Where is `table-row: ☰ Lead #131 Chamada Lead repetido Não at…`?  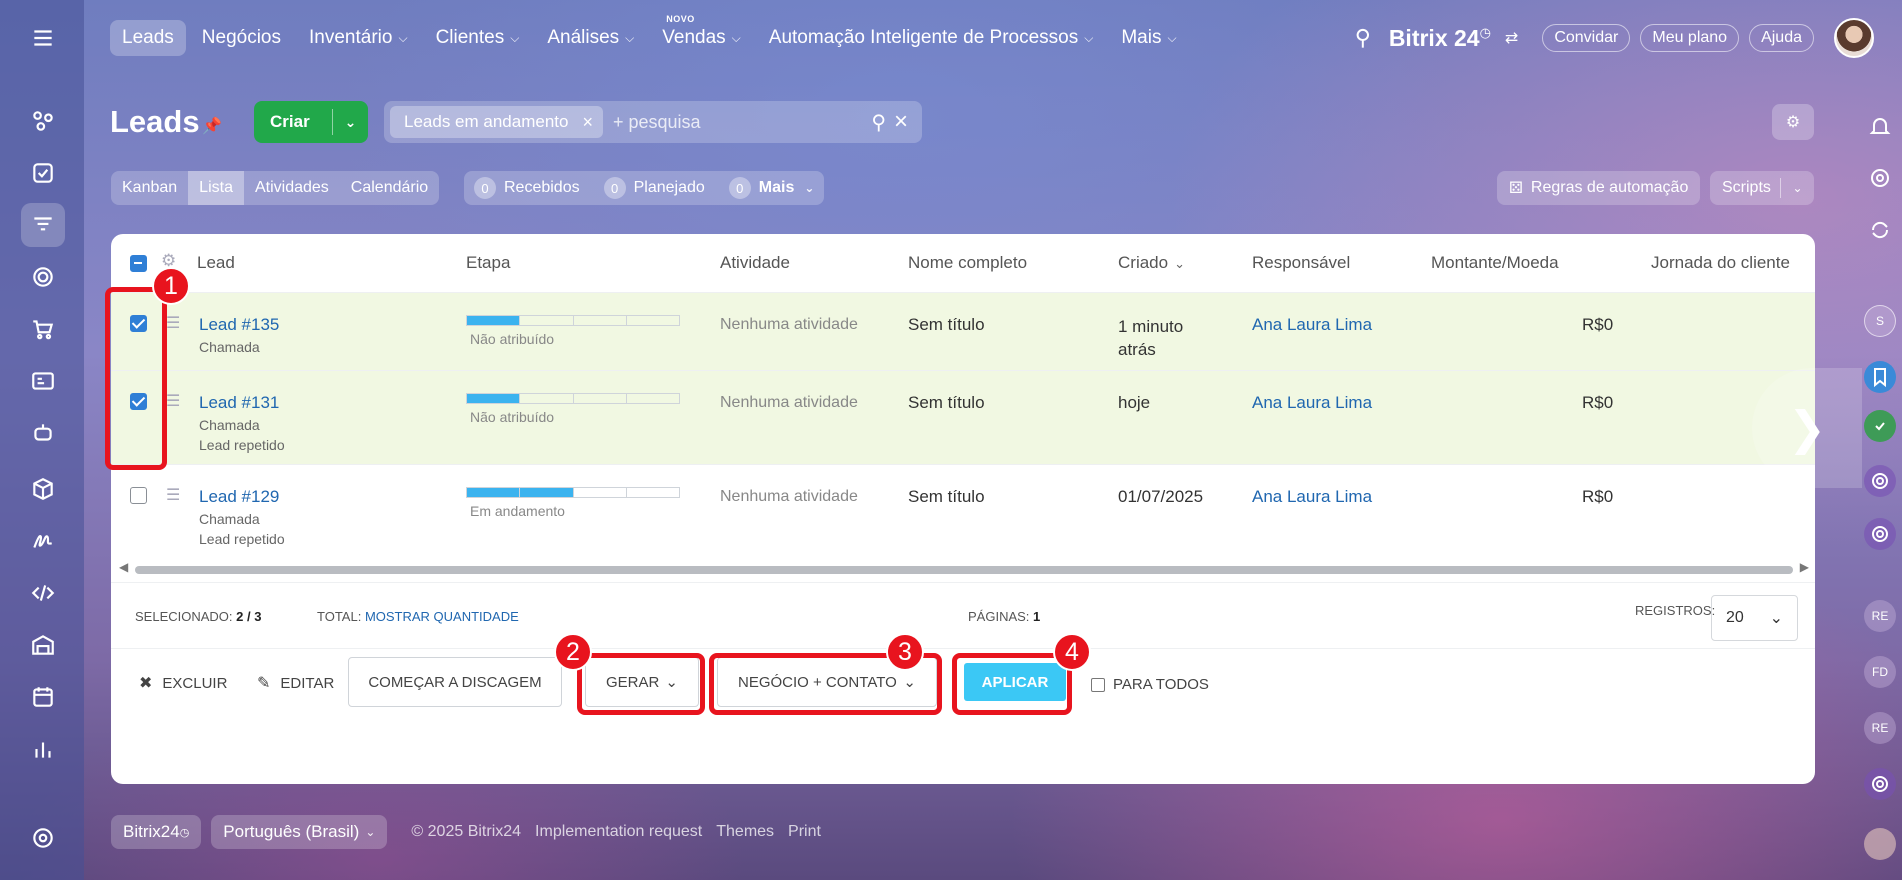 table-row: ☰ Lead #131 Chamada Lead repetido Não at… is located at coordinates (963, 417).